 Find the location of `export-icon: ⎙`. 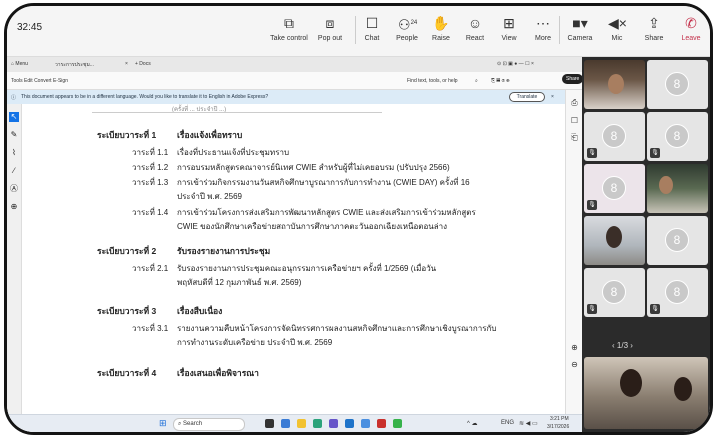

export-icon: ⎙ is located at coordinates (574, 103).